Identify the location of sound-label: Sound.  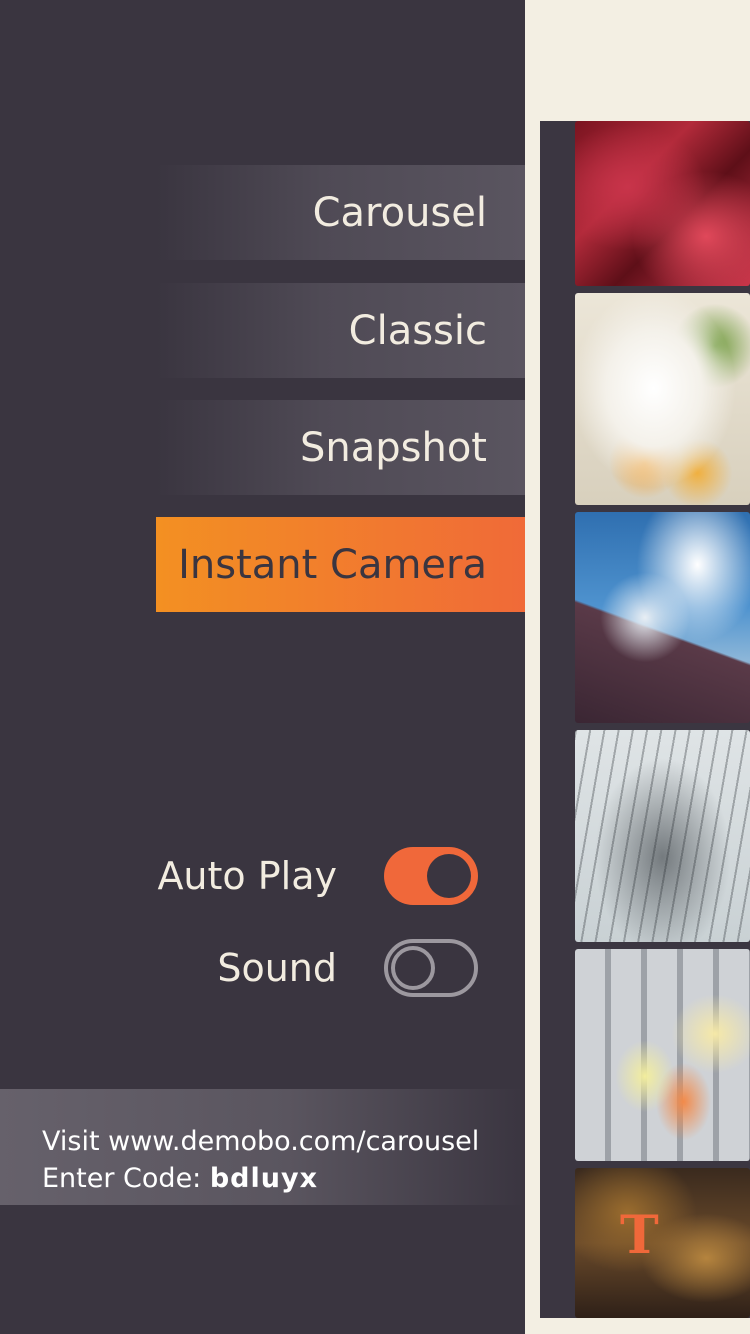
(277, 968).